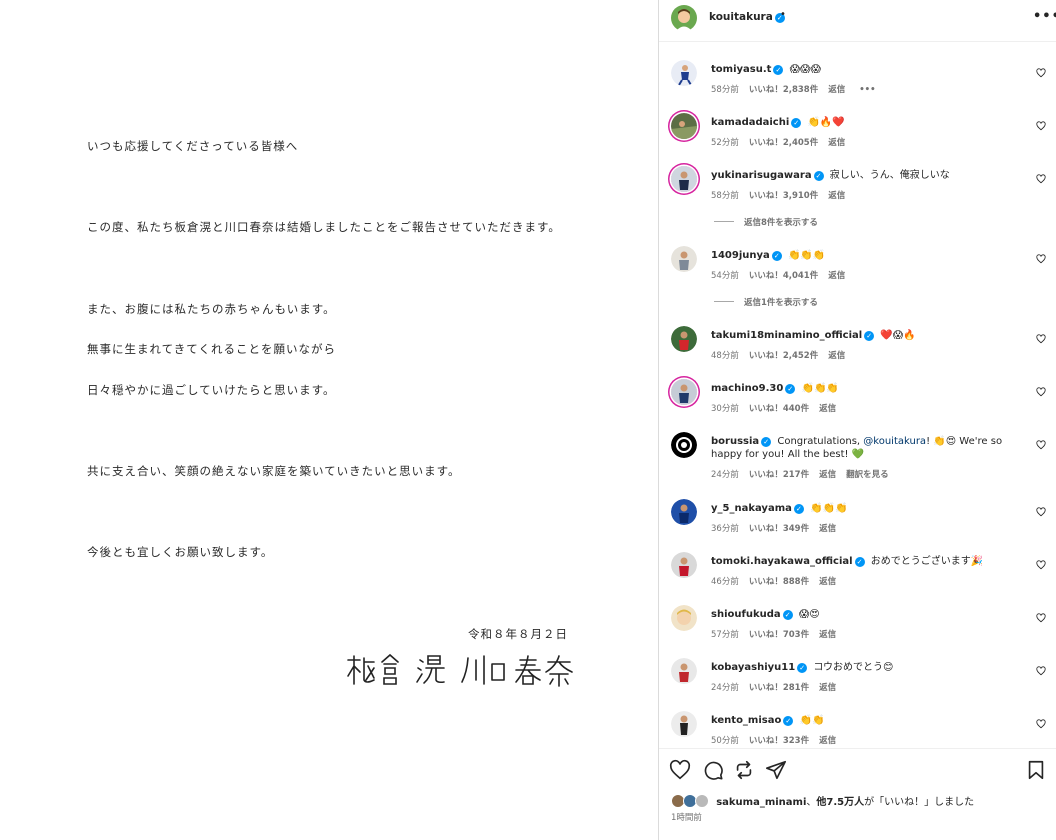 The image size is (1056, 840). I want to click on commenter-username: kobayashiyu11 ✓, so click(759, 667).